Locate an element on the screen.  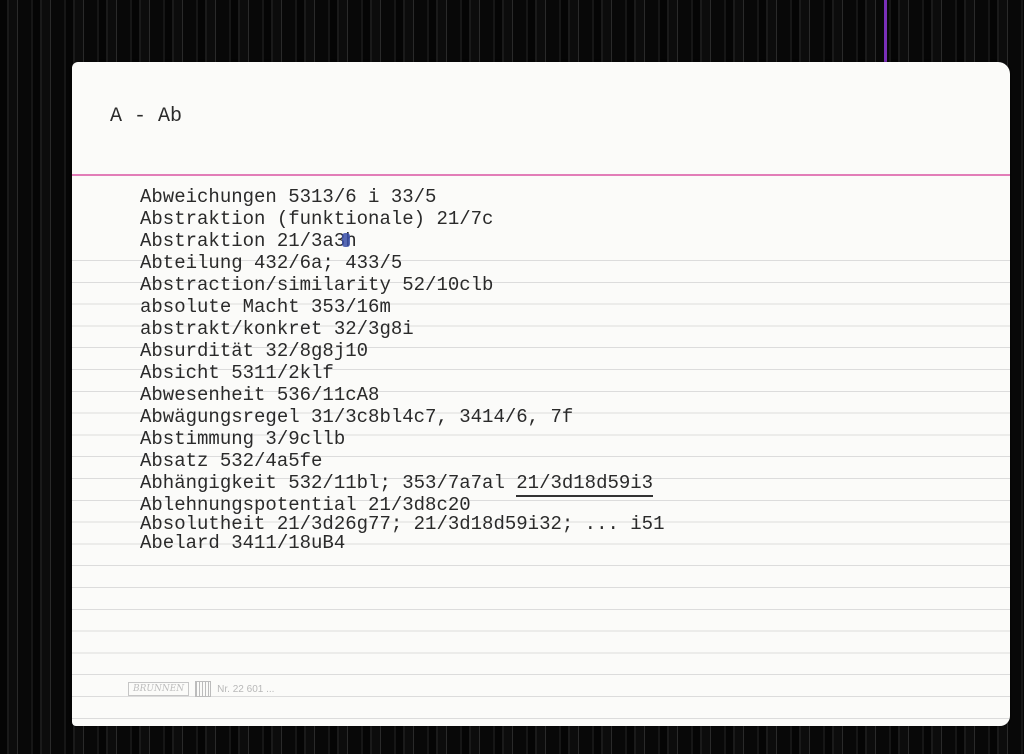
card-header: A - Ab is located at coordinates (146, 116).